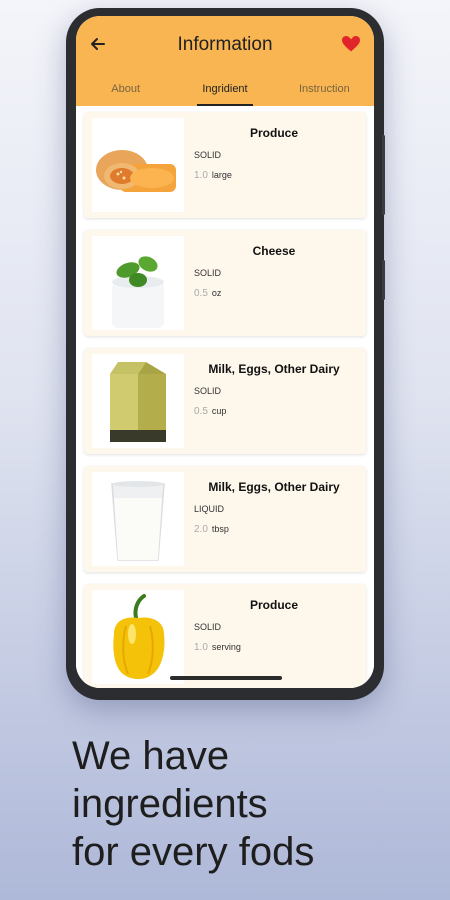 The image size is (450, 900). What do you see at coordinates (221, 175) in the screenshot?
I see `ingredient-unit: large` at bounding box center [221, 175].